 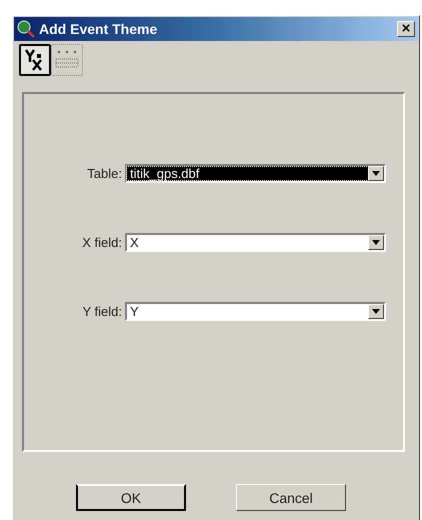 I want to click on dialog-button: OK, so click(x=131, y=497).